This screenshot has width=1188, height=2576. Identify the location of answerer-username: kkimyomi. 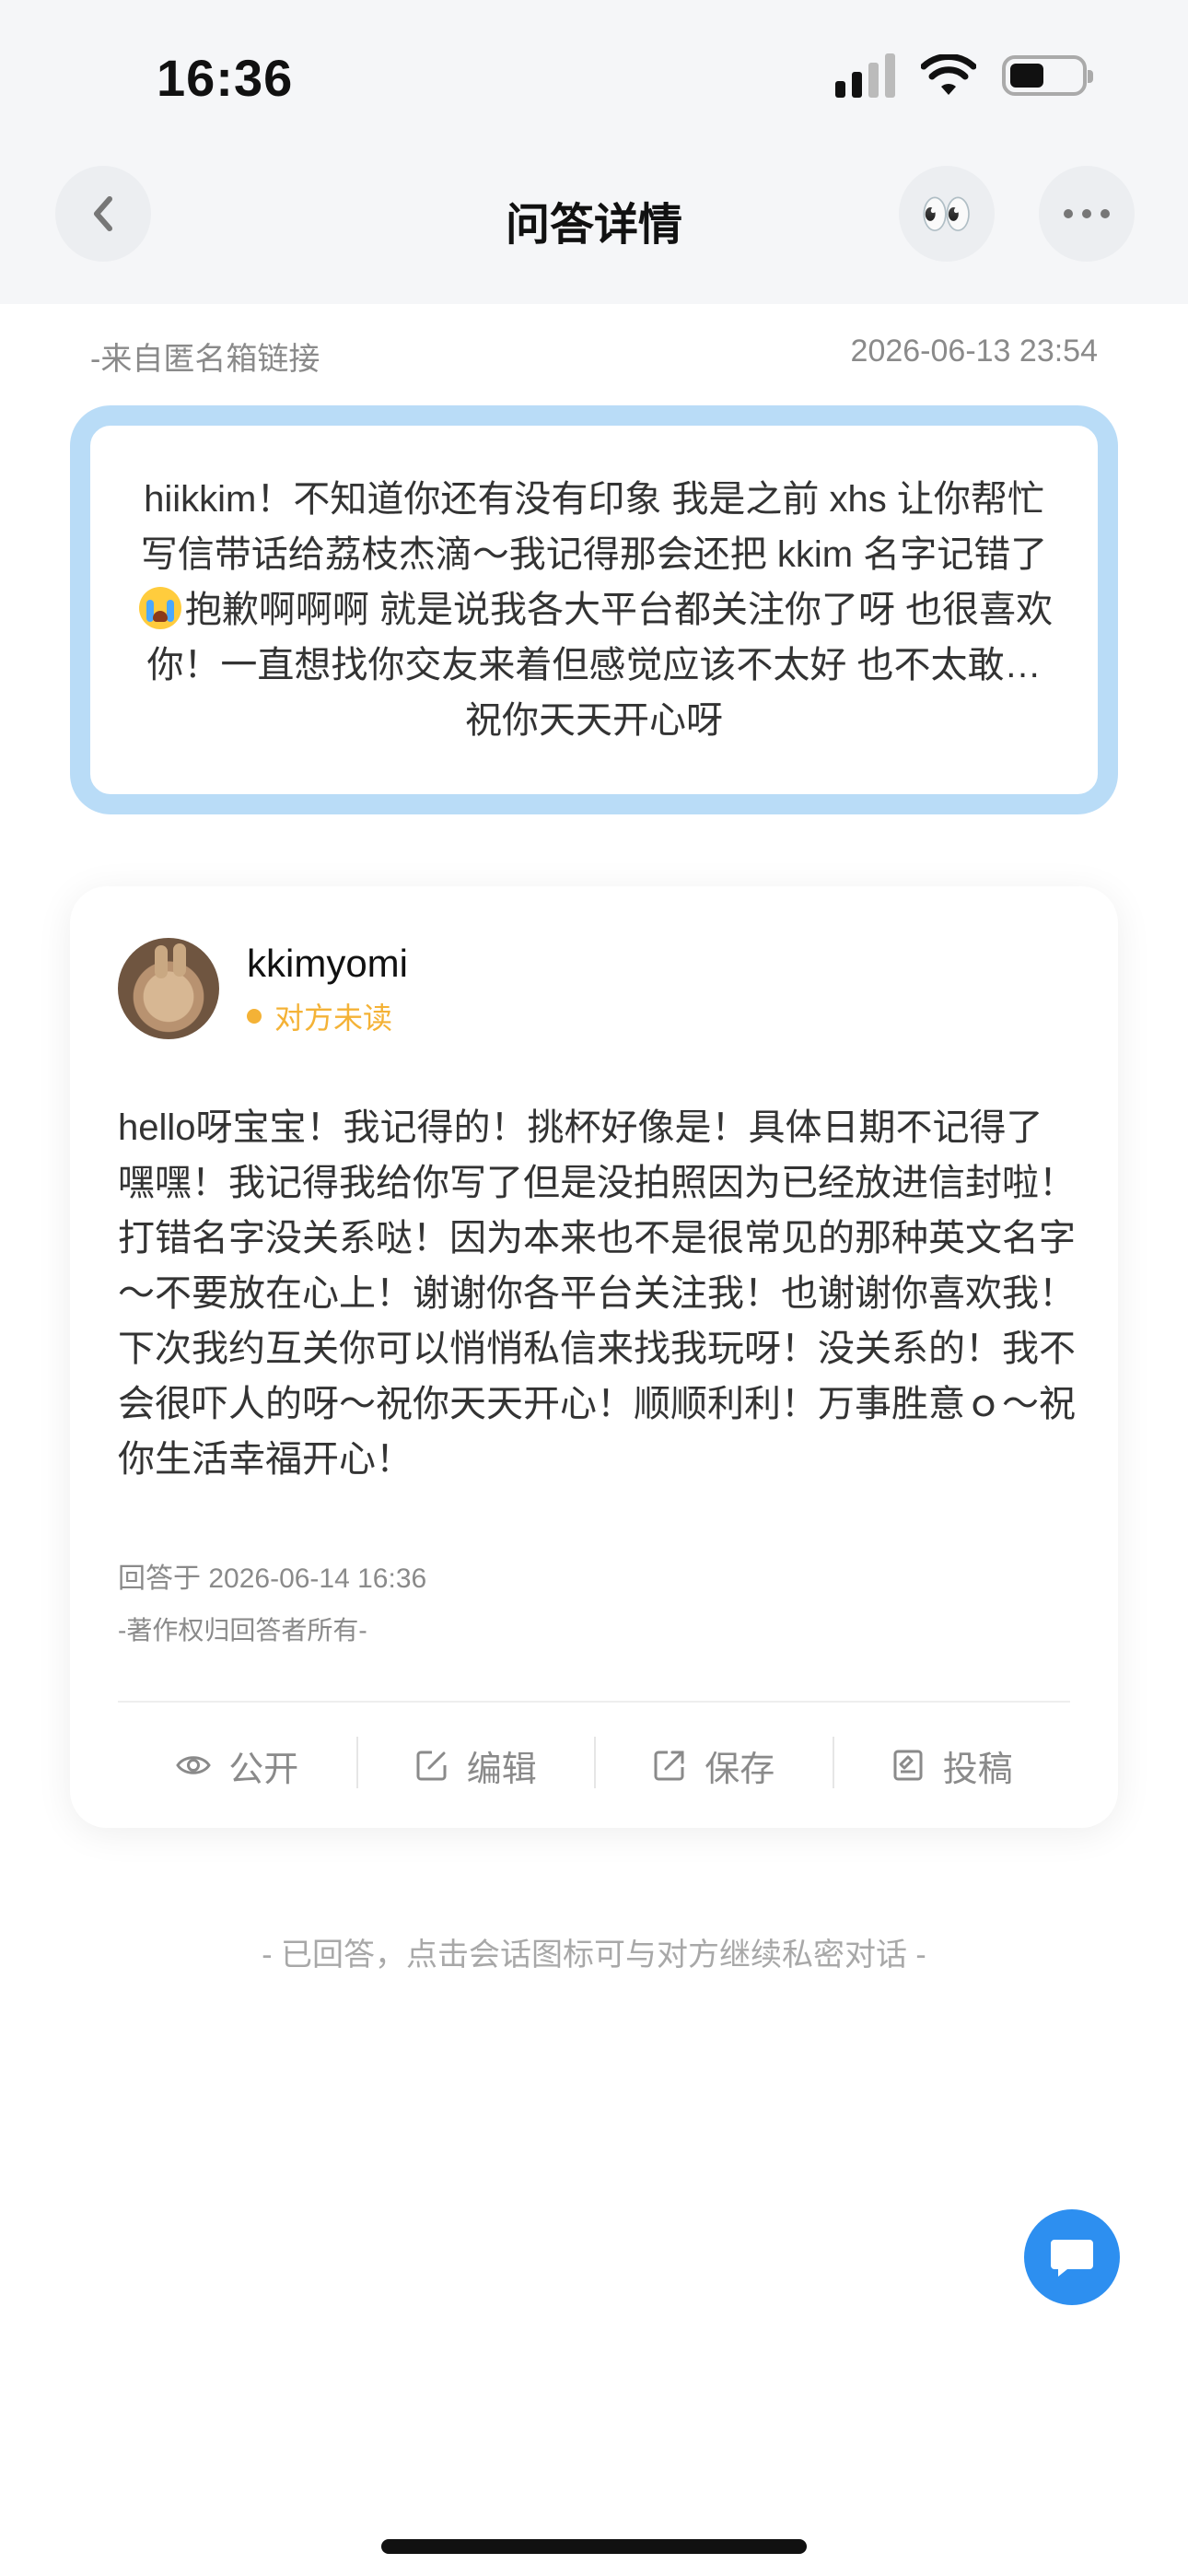
(327, 964).